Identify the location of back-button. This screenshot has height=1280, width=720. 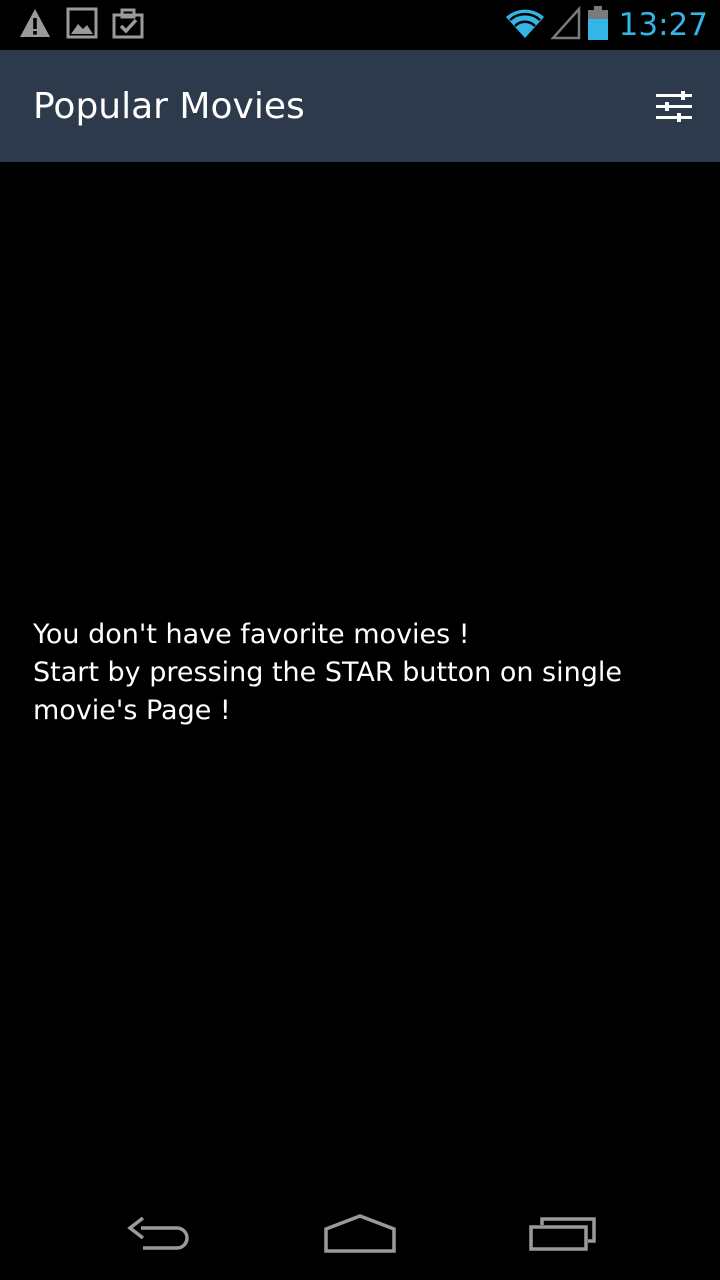
(160, 1234).